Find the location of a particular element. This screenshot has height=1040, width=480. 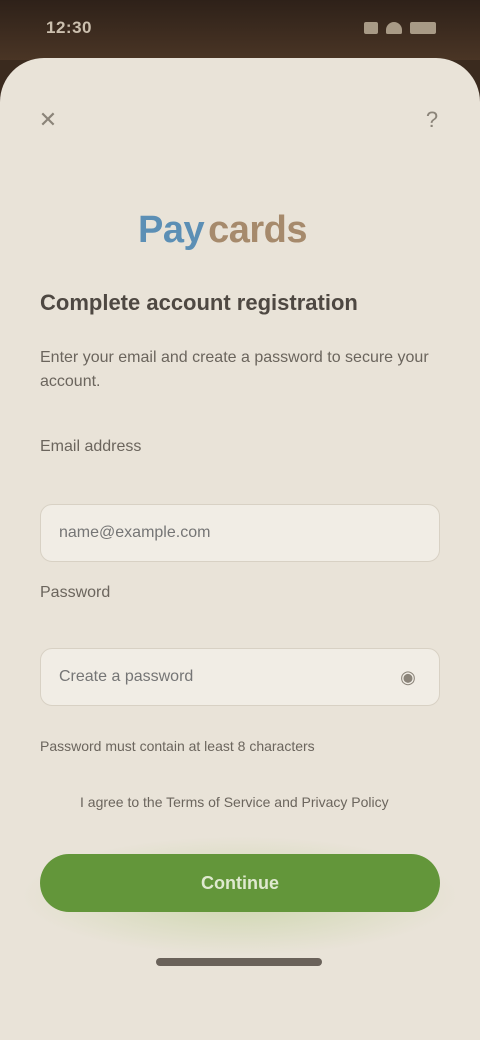

email-field is located at coordinates (240, 533).